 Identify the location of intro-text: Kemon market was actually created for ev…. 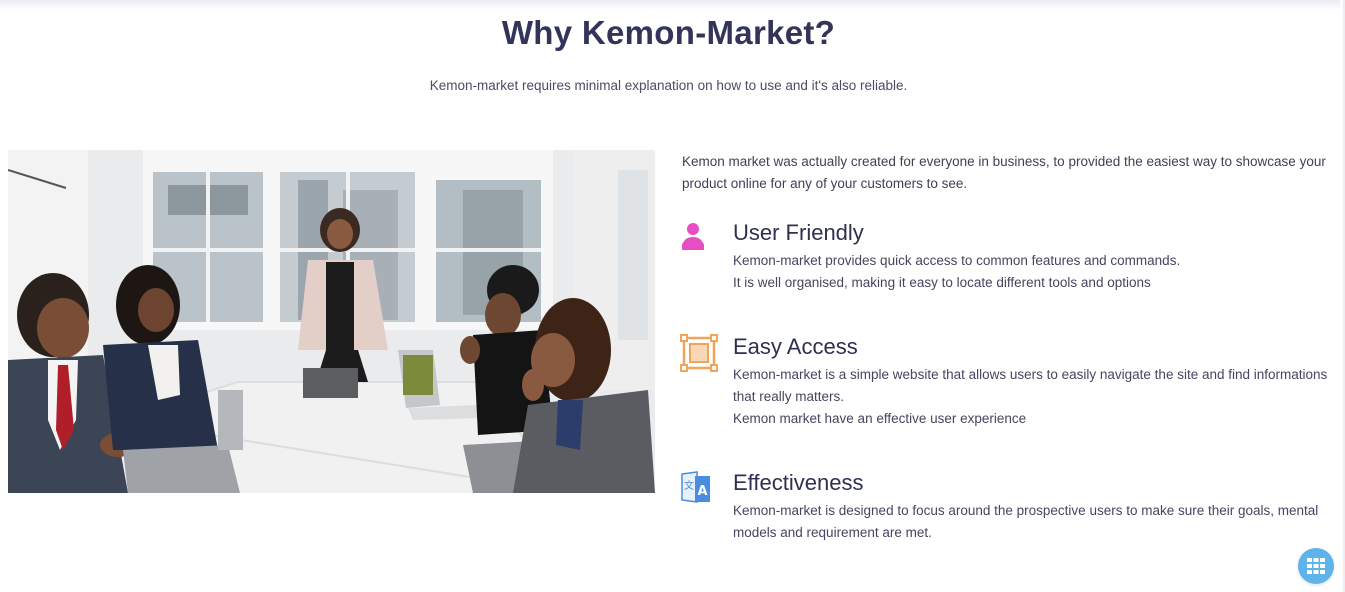
(1004, 172).